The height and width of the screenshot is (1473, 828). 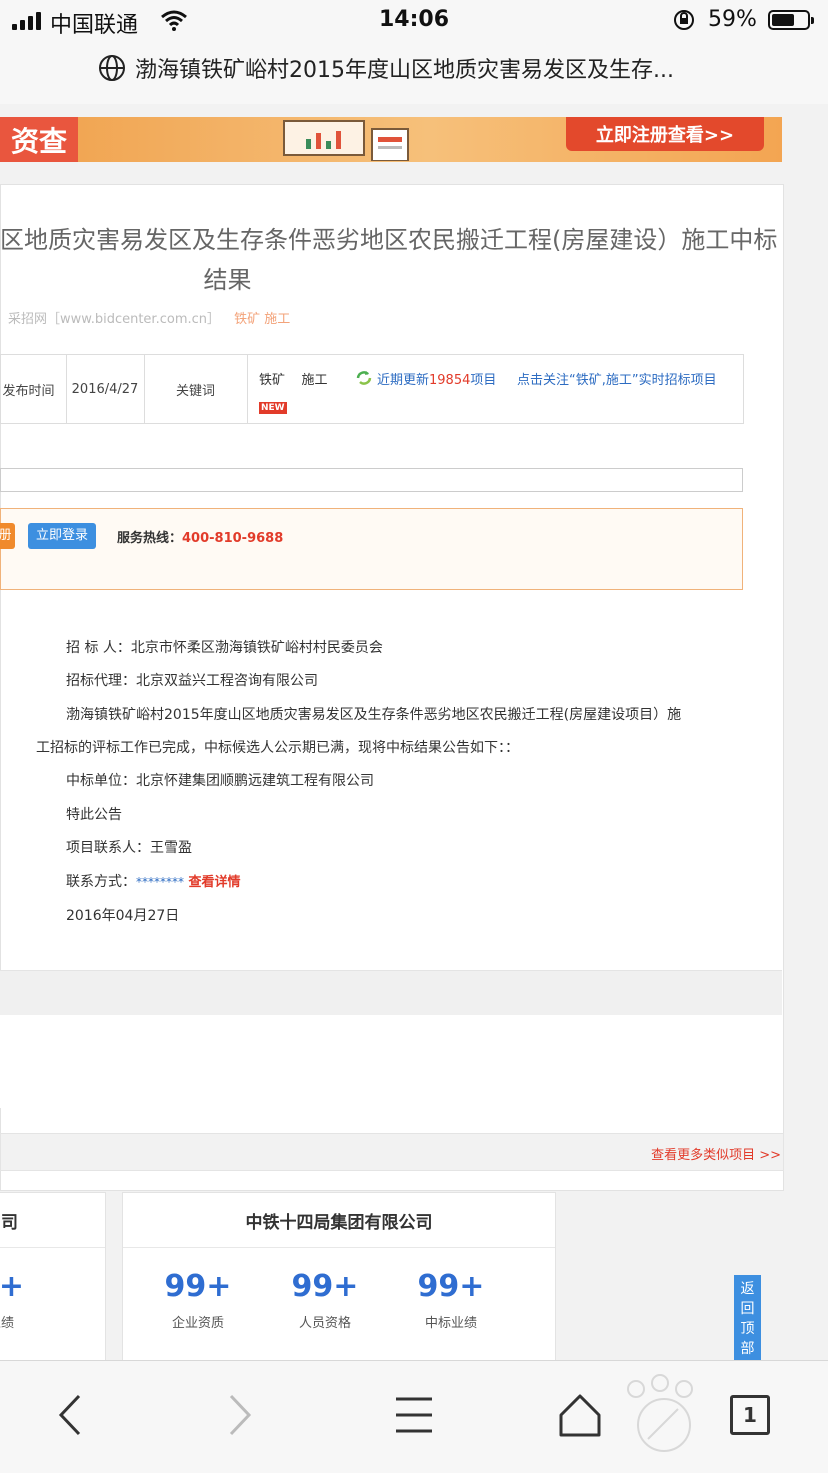 What do you see at coordinates (7, 536) in the screenshot?
I see `register-button: 册` at bounding box center [7, 536].